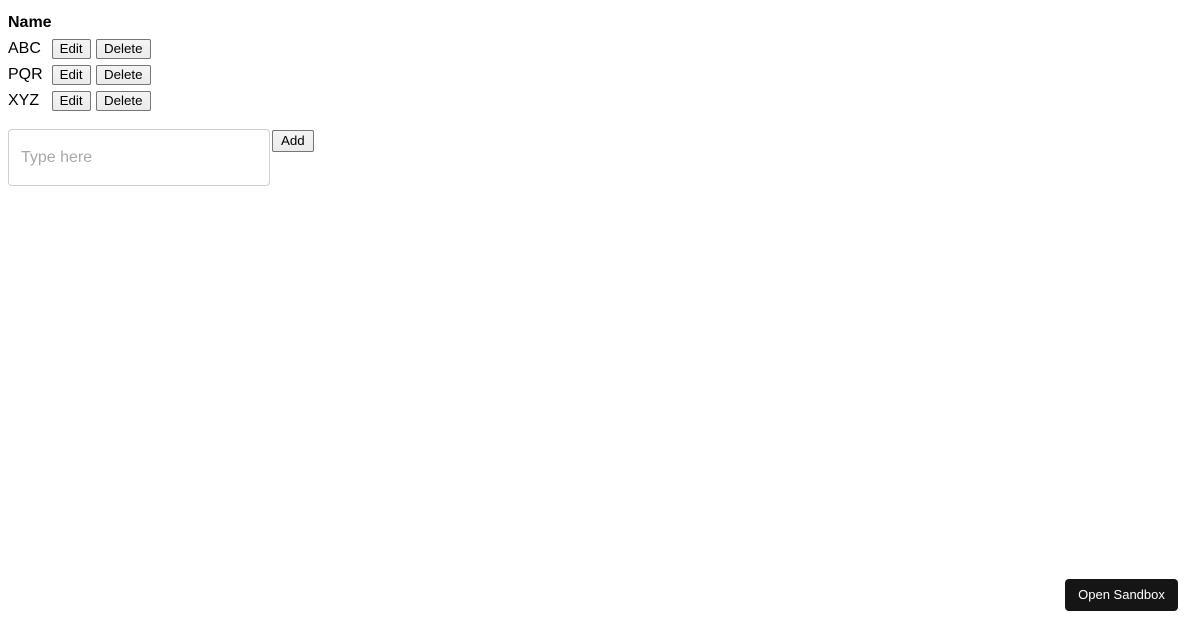 The width and height of the screenshot is (1200, 630). I want to click on row-name: PQR, so click(25, 74).